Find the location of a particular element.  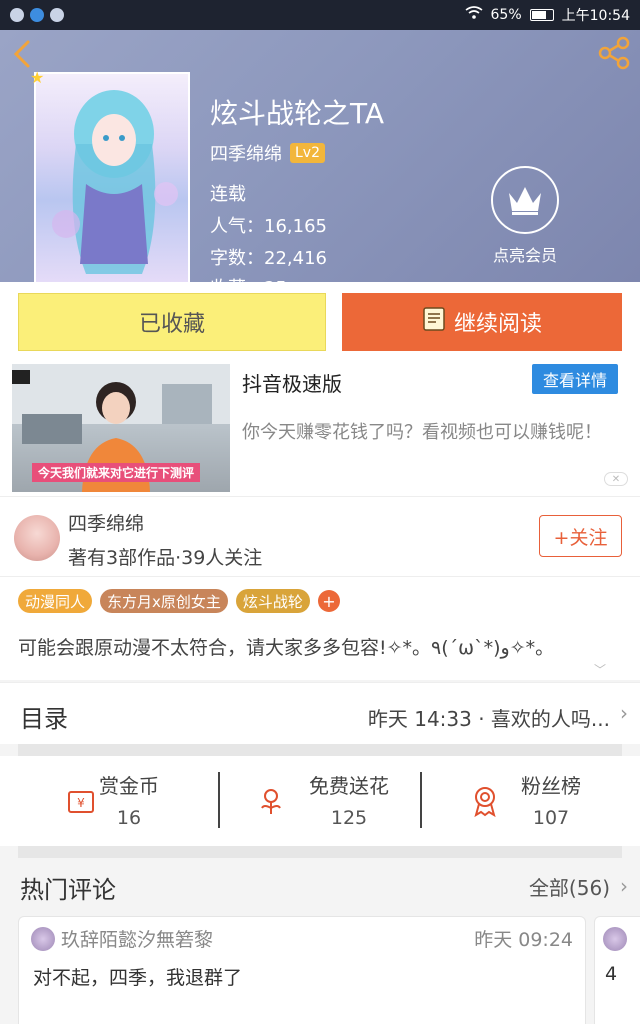

usb-icon is located at coordinates (57, 15).